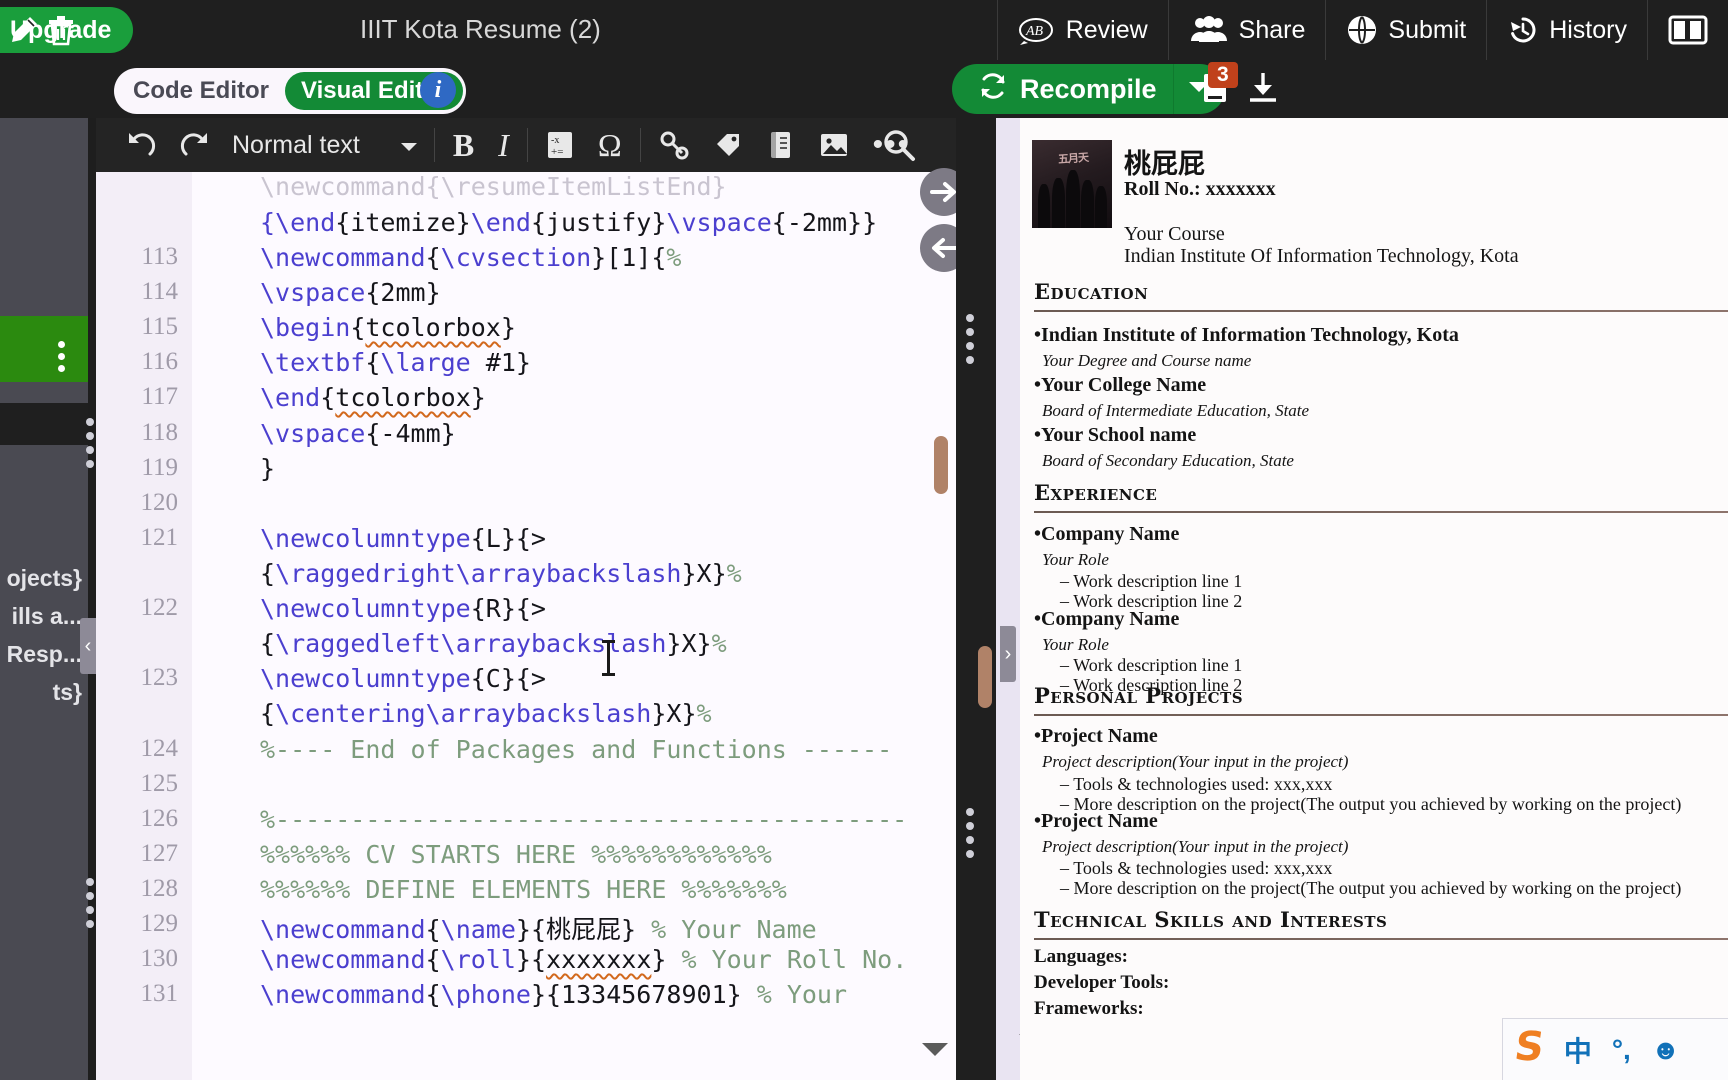 The height and width of the screenshot is (1080, 1728). Describe the element at coordinates (985, 677) in the screenshot. I see `preview-scrollbar-thumb` at that location.